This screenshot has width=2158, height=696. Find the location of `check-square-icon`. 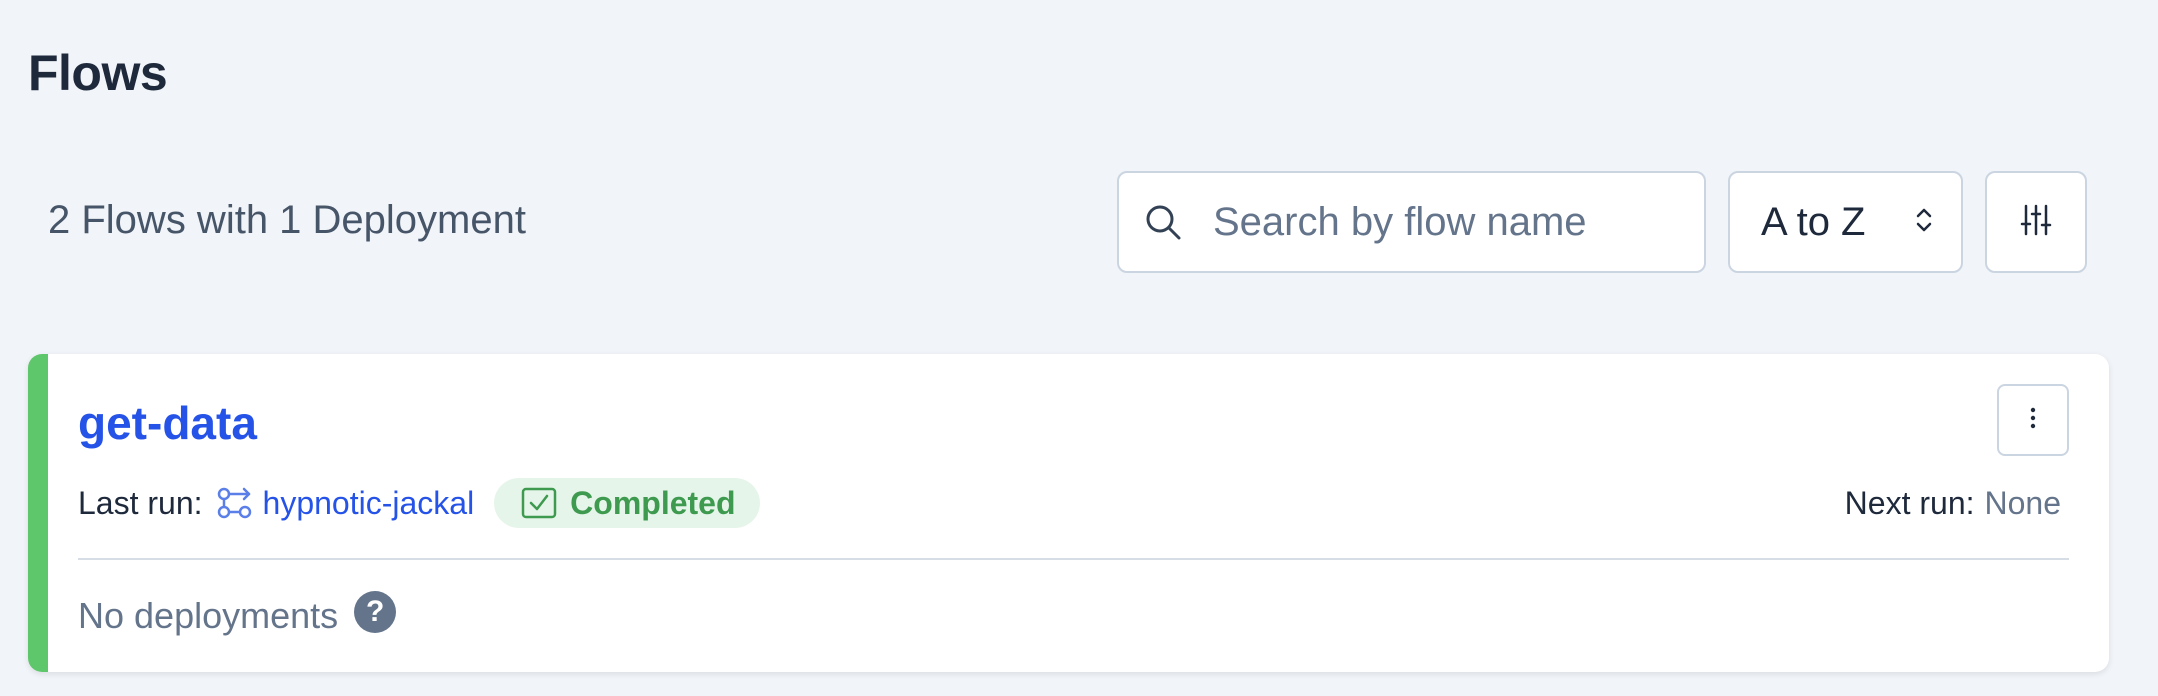

check-square-icon is located at coordinates (539, 503).